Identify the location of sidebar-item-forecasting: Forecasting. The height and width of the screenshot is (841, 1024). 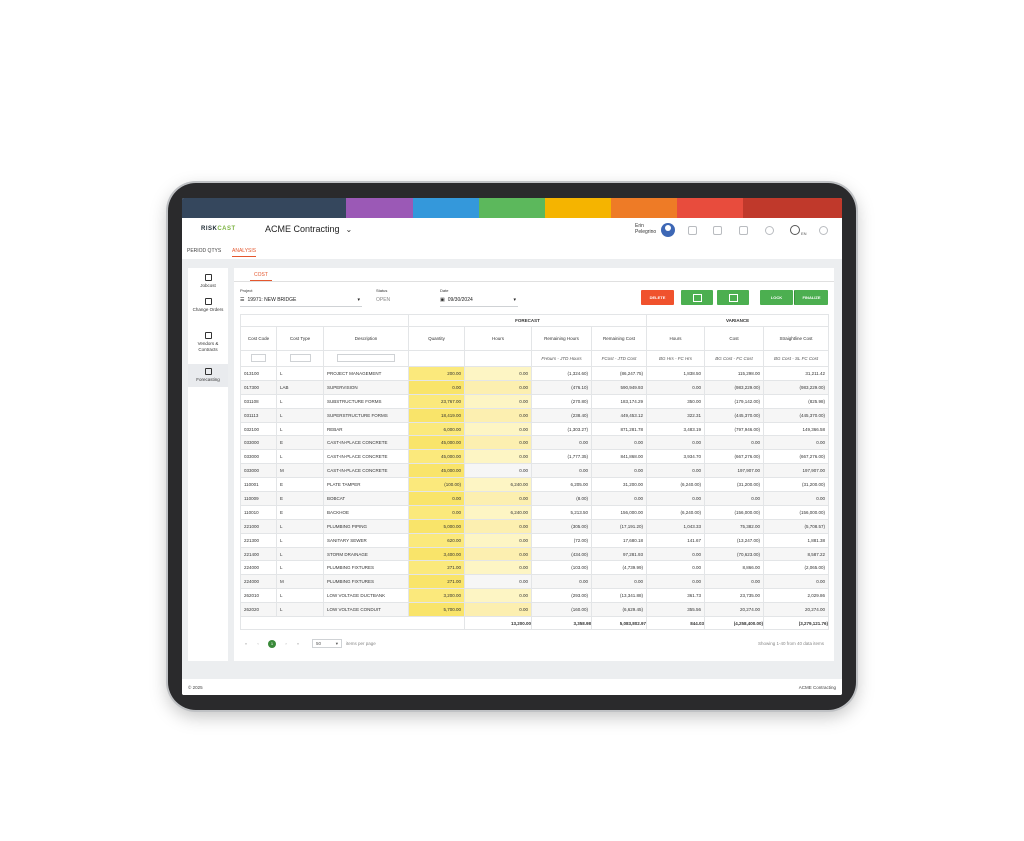
(208, 375).